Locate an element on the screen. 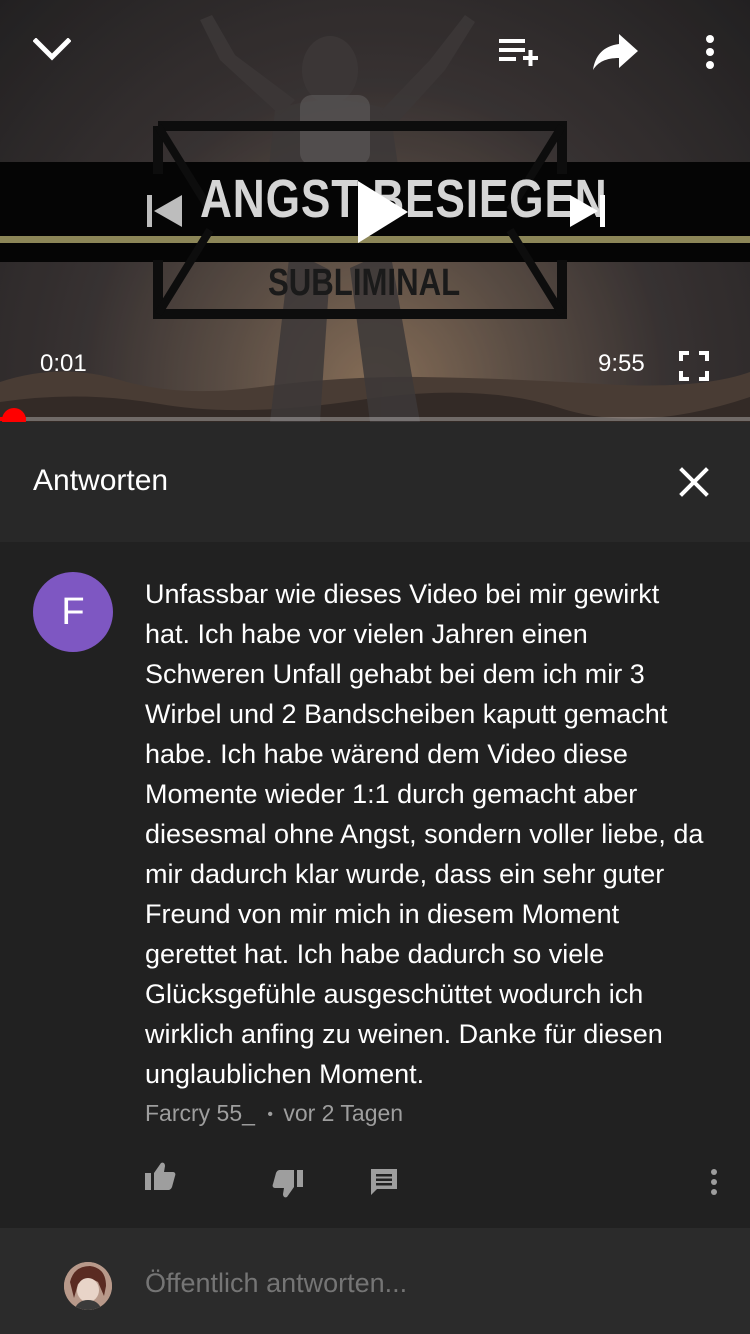 Image resolution: width=750 pixels, height=1334 pixels. current-time: 0:01 is located at coordinates (63, 363).